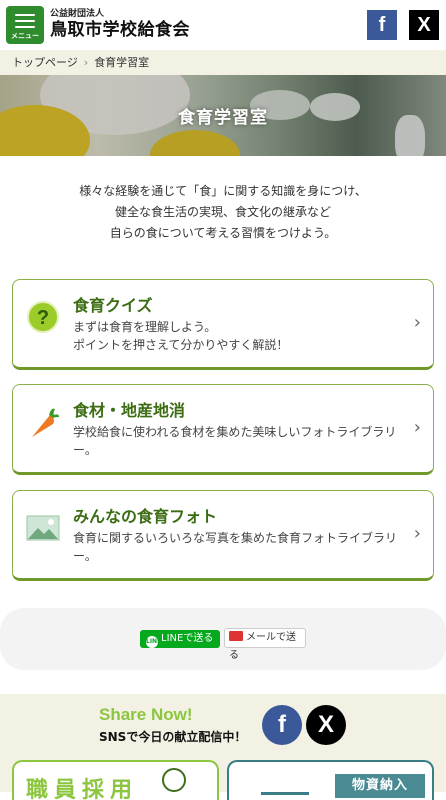  Describe the element at coordinates (129, 410) in the screenshot. I see `card-title: 食材・地産地消` at that location.